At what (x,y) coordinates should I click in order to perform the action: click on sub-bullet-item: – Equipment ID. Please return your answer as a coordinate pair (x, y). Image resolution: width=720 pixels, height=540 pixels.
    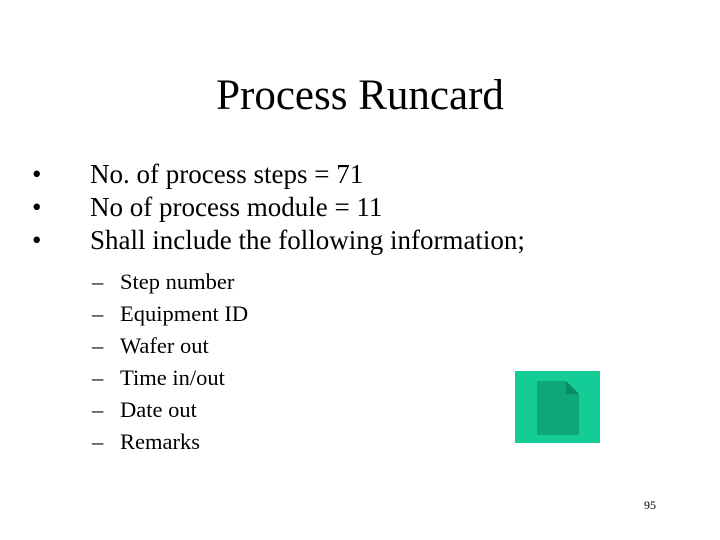
    Looking at the image, I should click on (170, 314).